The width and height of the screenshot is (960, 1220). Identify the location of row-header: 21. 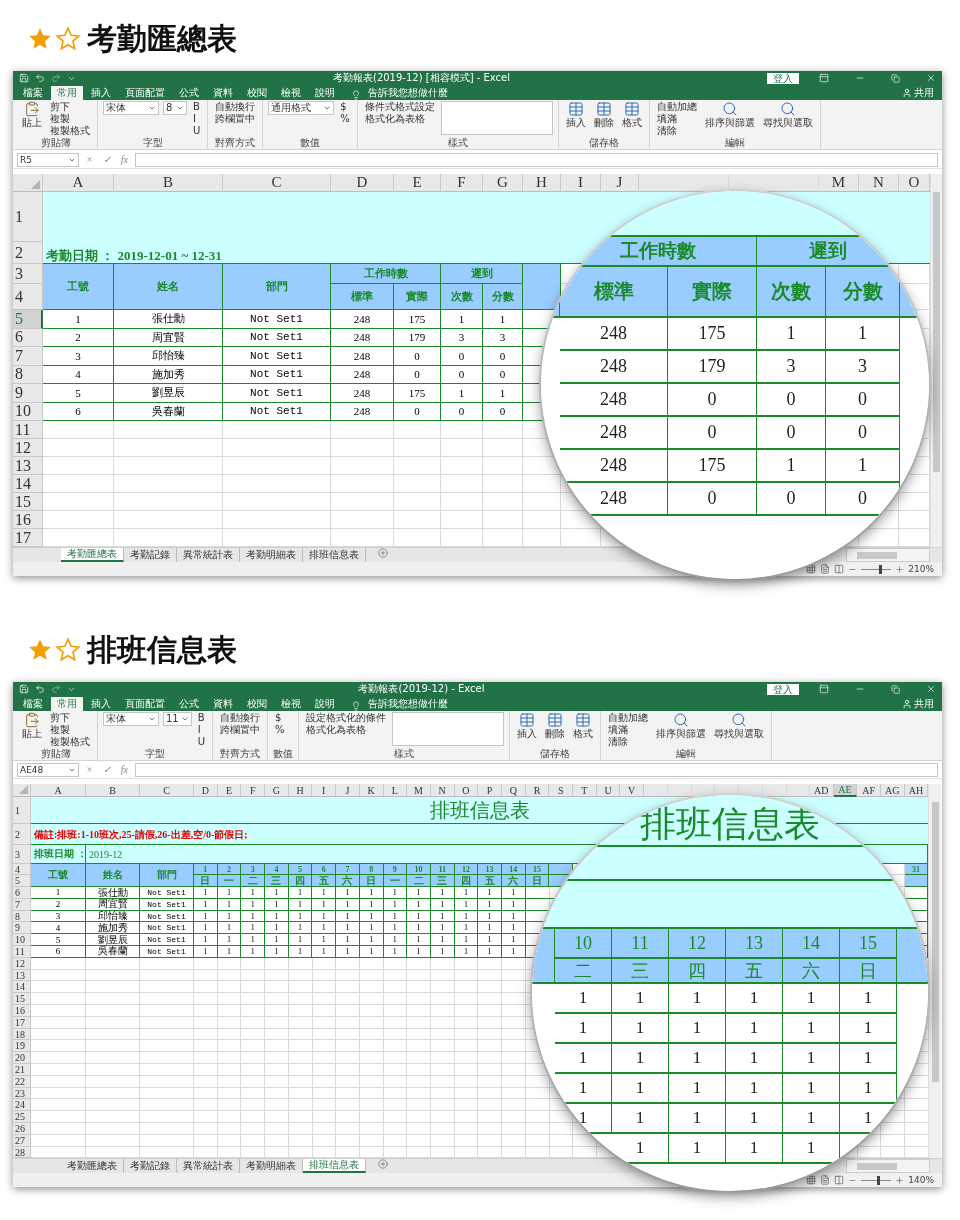
(22, 1070).